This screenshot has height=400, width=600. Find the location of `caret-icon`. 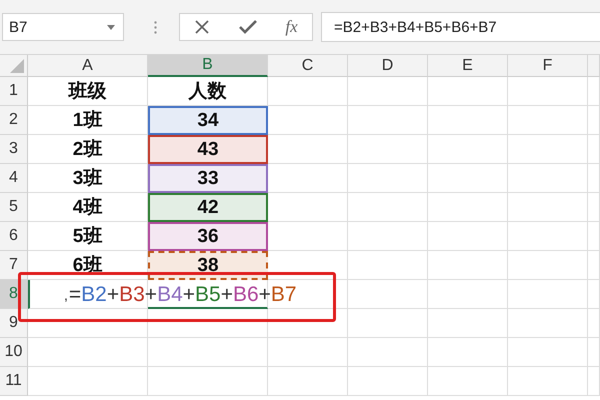

caret-icon is located at coordinates (111, 27).